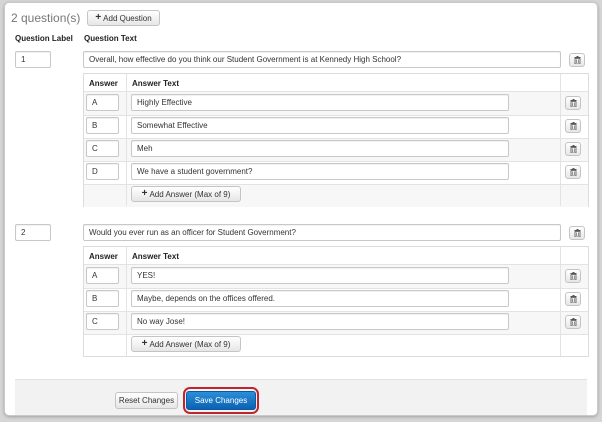 This screenshot has width=602, height=422. Describe the element at coordinates (44, 38) in the screenshot. I see `question-label-header: Question Label` at that location.